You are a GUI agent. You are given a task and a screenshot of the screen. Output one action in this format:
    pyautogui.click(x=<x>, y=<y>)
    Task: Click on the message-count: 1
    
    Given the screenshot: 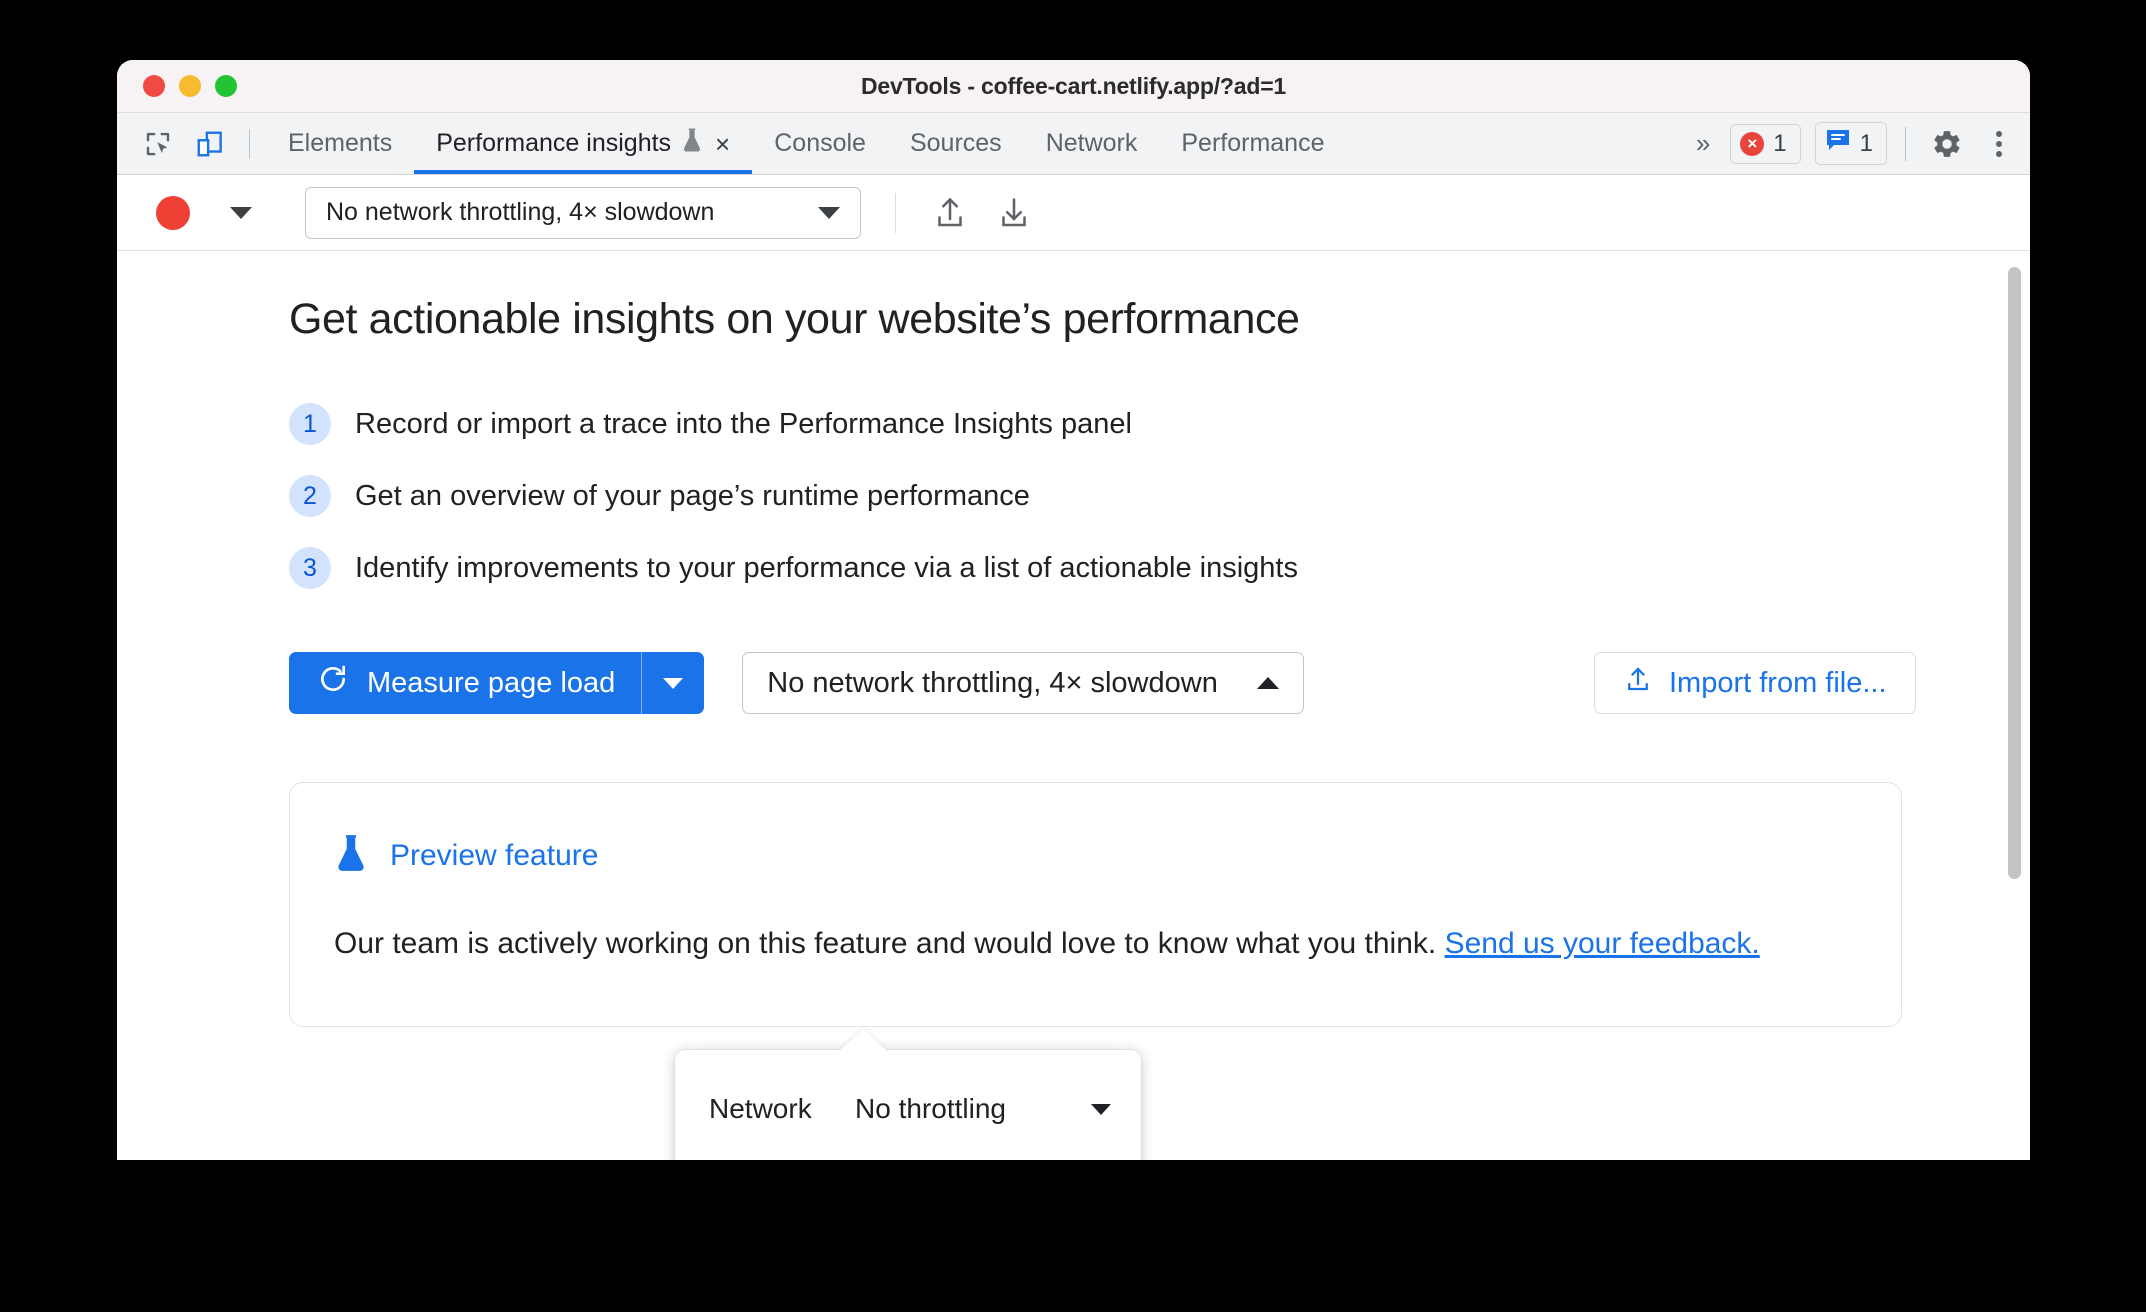 What is the action you would take?
    pyautogui.click(x=1866, y=143)
    